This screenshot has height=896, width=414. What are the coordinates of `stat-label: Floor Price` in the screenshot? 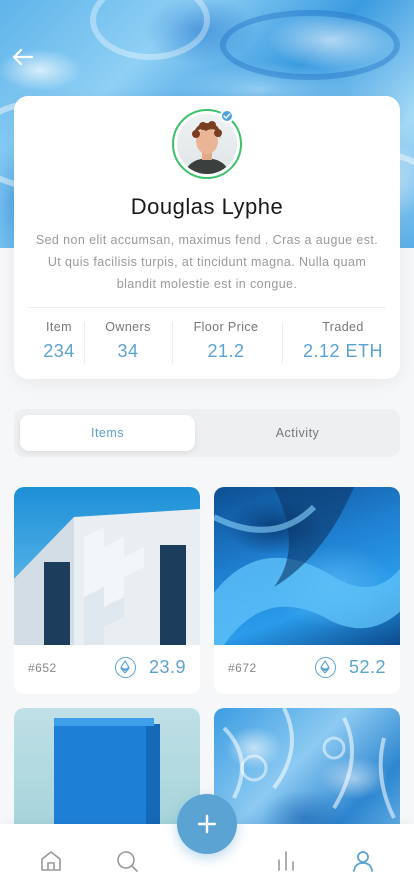 It's located at (226, 327).